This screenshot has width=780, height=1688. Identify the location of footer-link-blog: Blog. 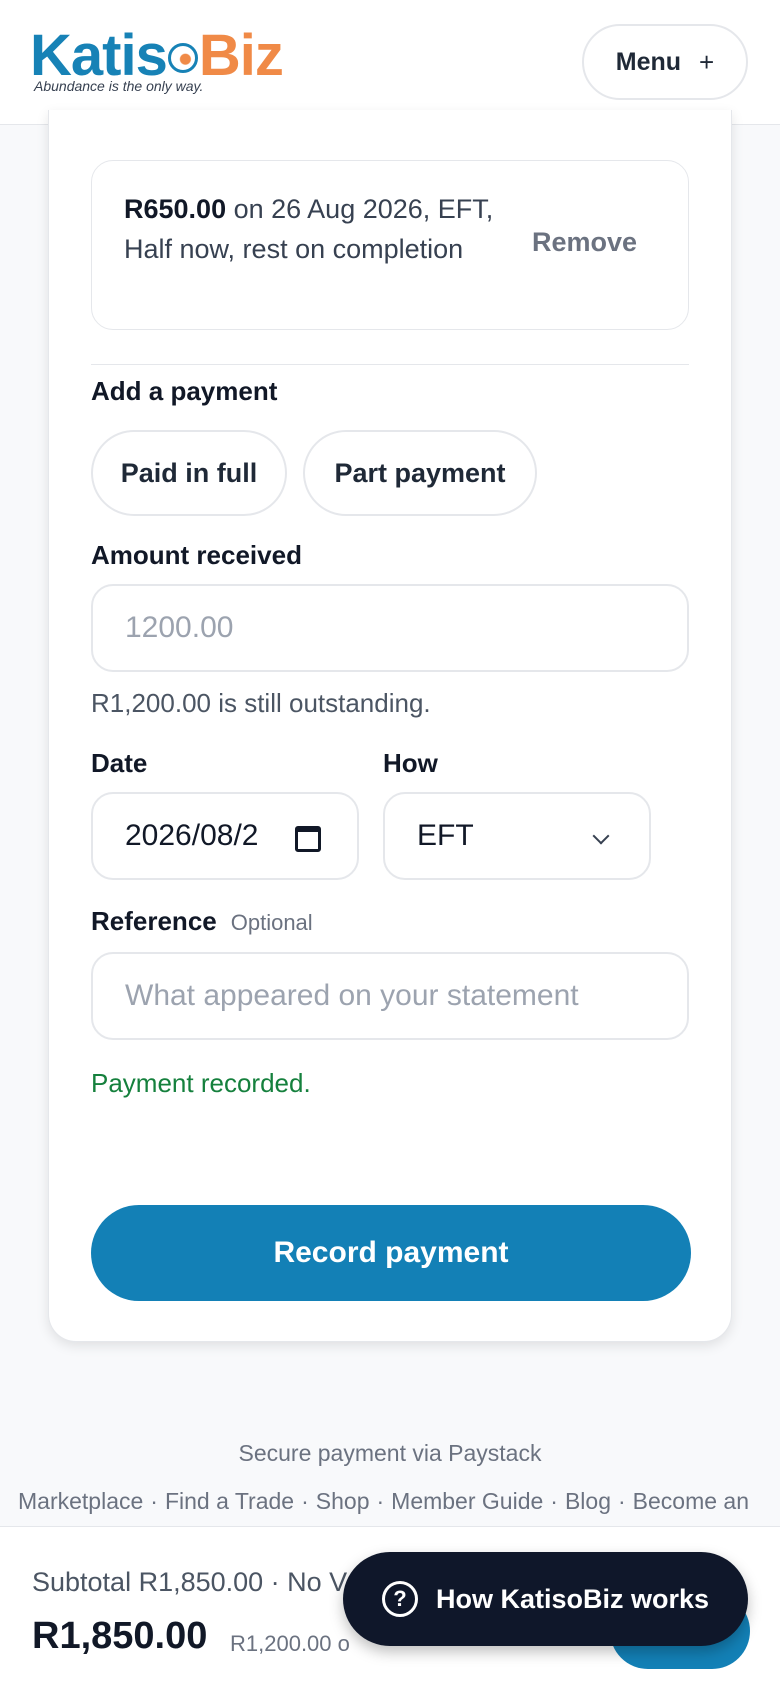
(588, 1501).